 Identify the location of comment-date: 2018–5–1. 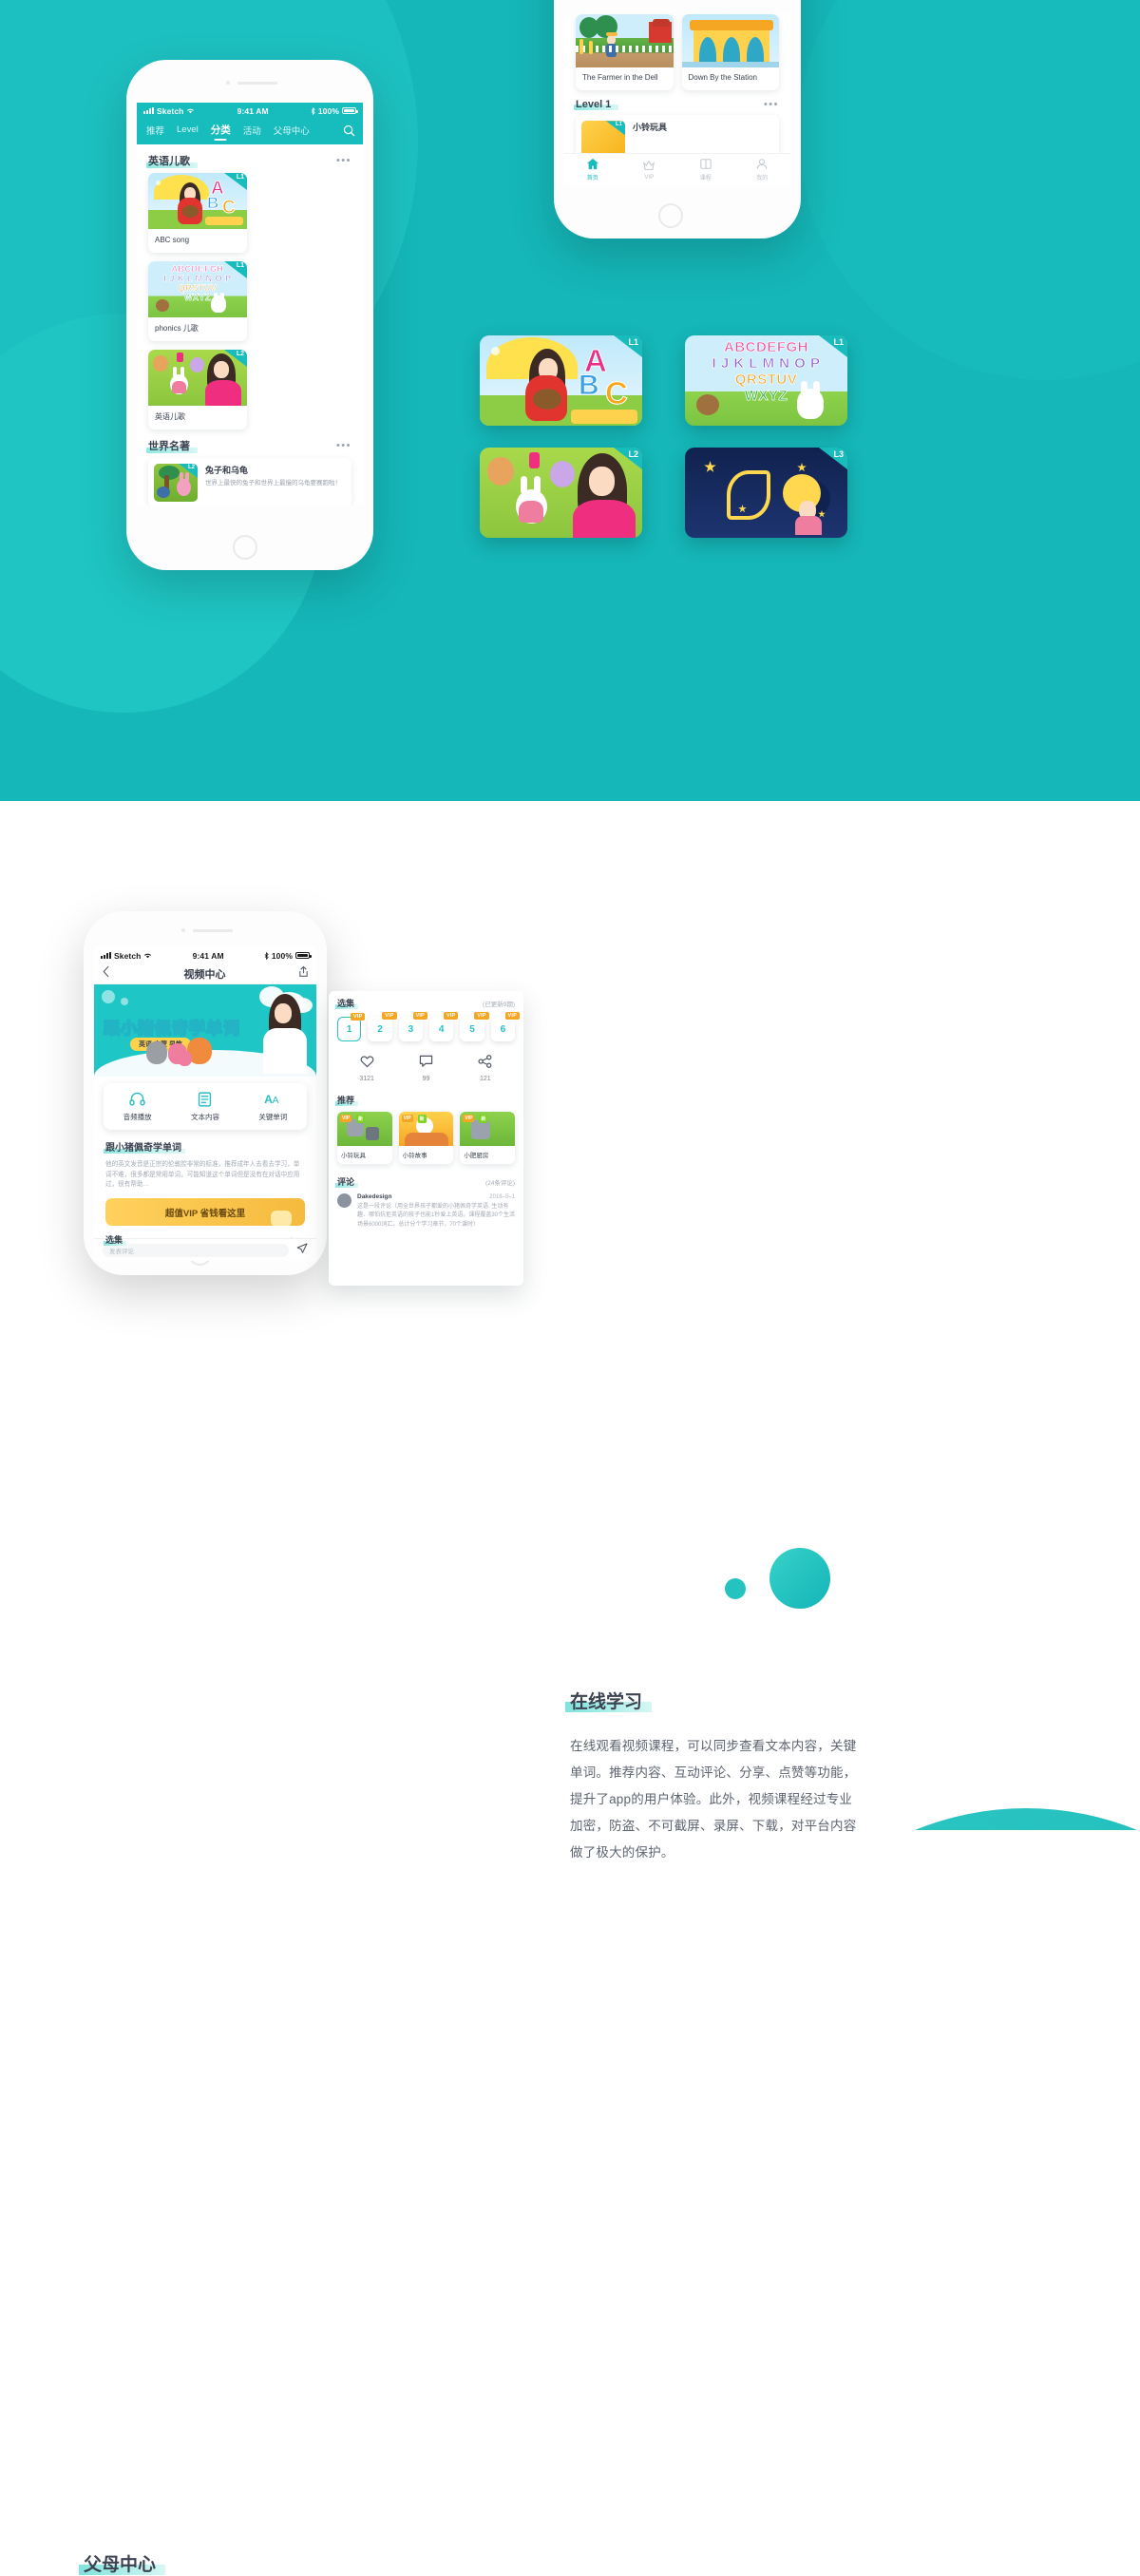
(502, 1196).